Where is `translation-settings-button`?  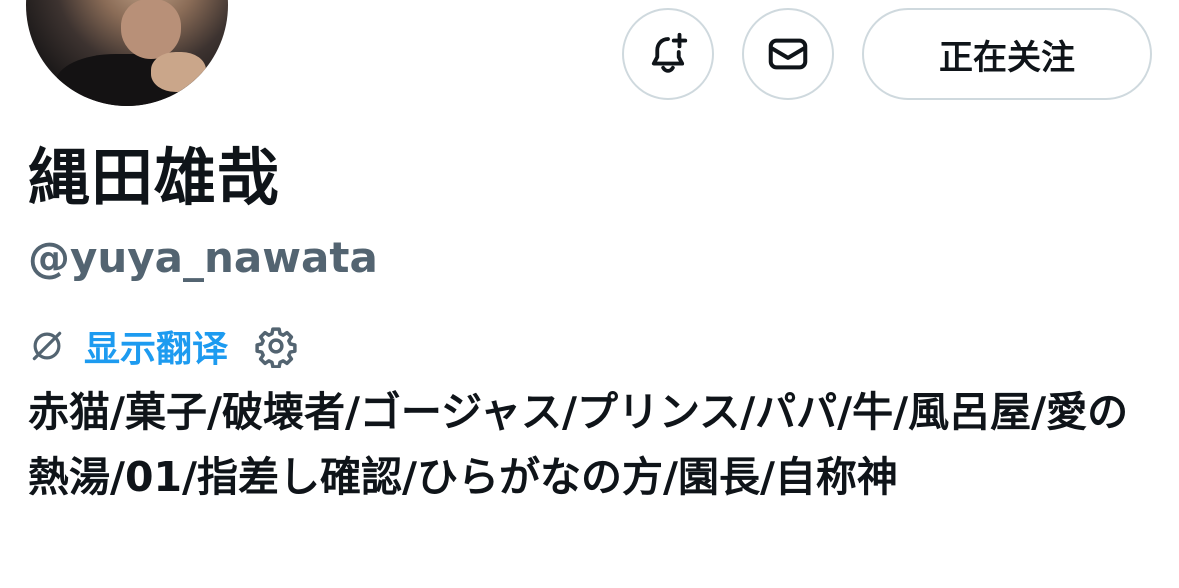
translation-settings-button is located at coordinates (276, 346).